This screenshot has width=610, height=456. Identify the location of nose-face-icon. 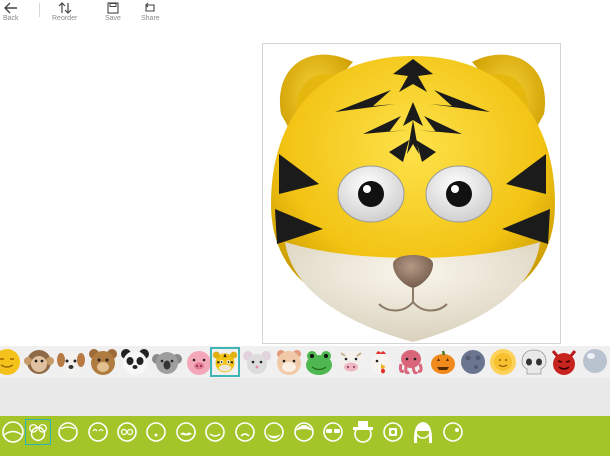
(245, 432).